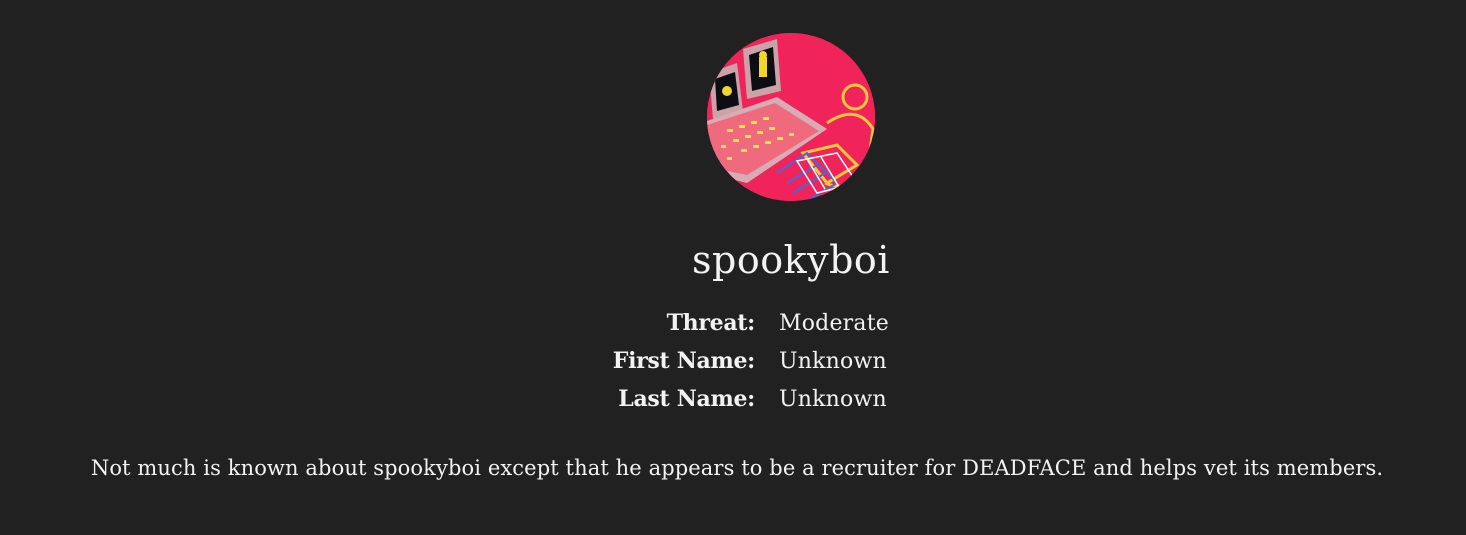  Describe the element at coordinates (711, 323) in the screenshot. I see `detail-label: Threat:` at that location.